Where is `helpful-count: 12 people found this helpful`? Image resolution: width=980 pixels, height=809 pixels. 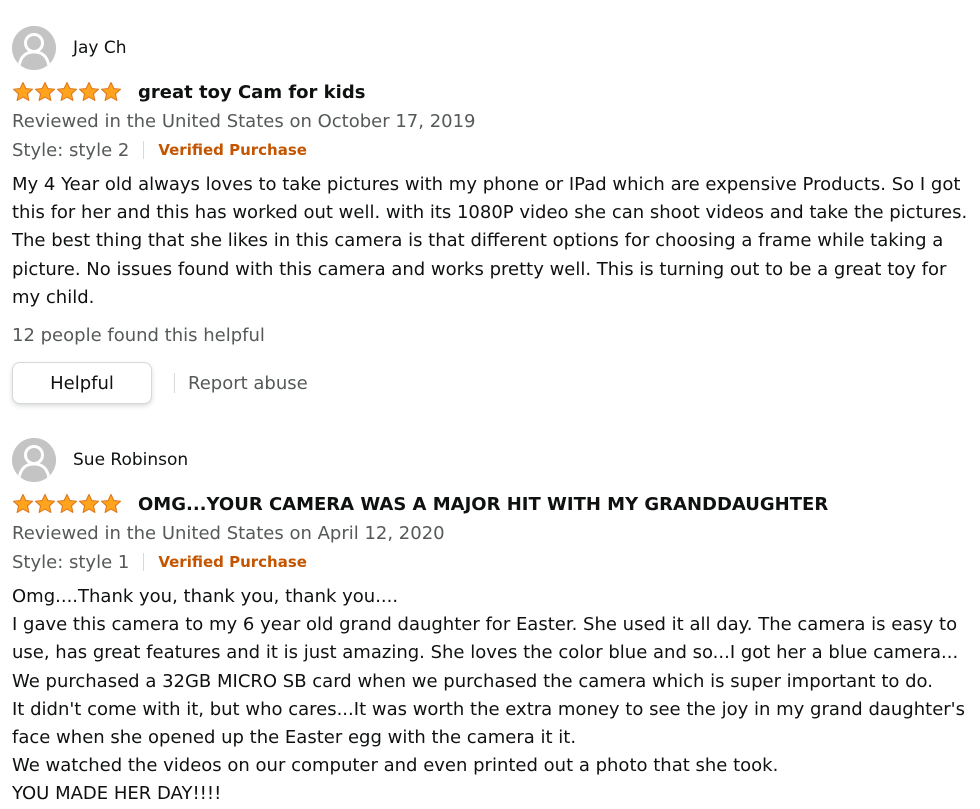
helpful-count: 12 people found this helpful is located at coordinates (138, 336).